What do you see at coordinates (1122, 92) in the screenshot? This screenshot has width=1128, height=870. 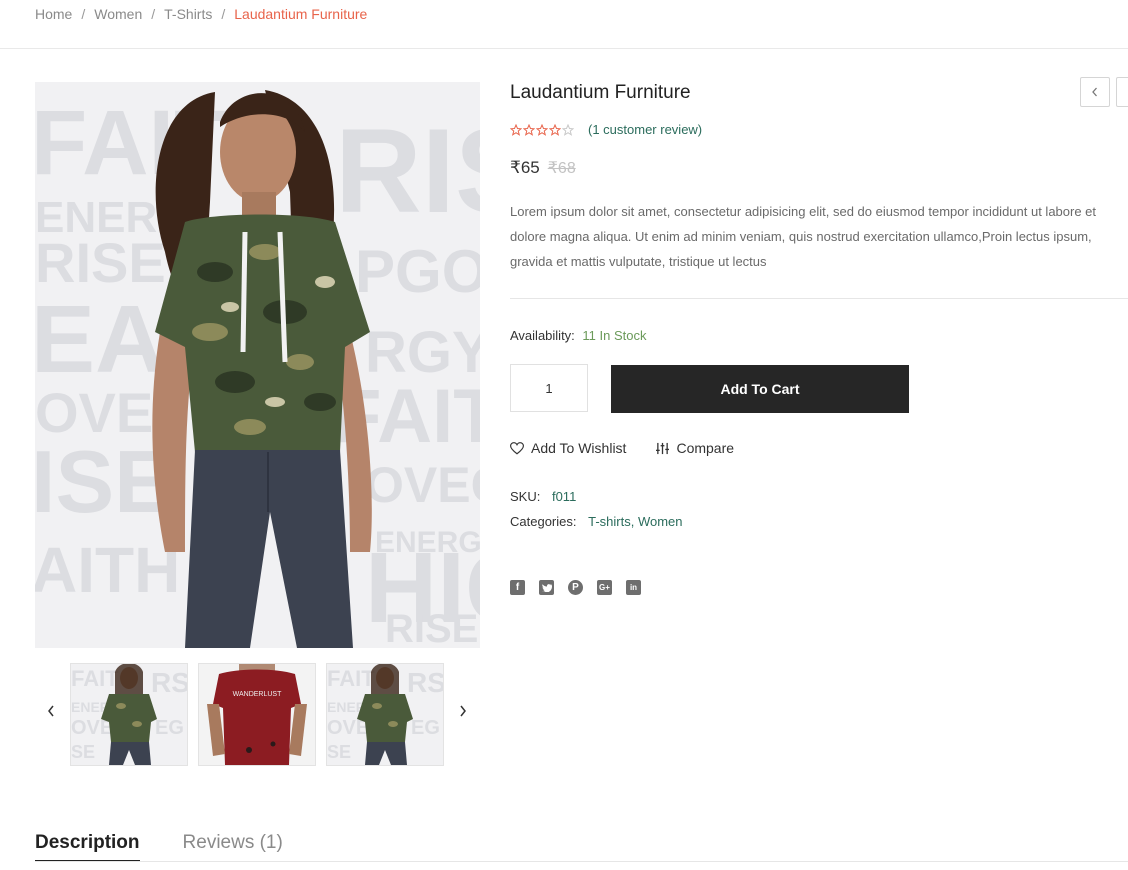 I see `next-product-button` at bounding box center [1122, 92].